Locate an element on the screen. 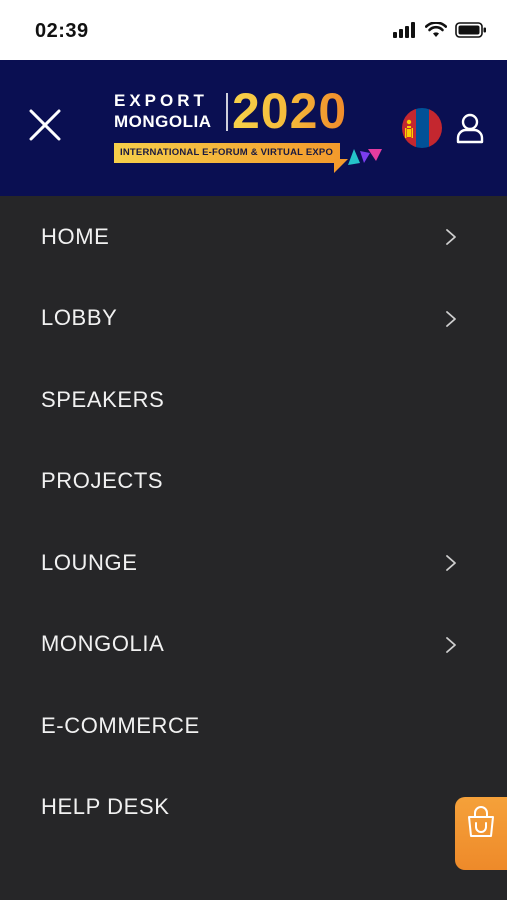 The image size is (507, 900). logo-banner: INTERNATIONAL E-FORUM & VIRTUAL EXPO is located at coordinates (227, 153).